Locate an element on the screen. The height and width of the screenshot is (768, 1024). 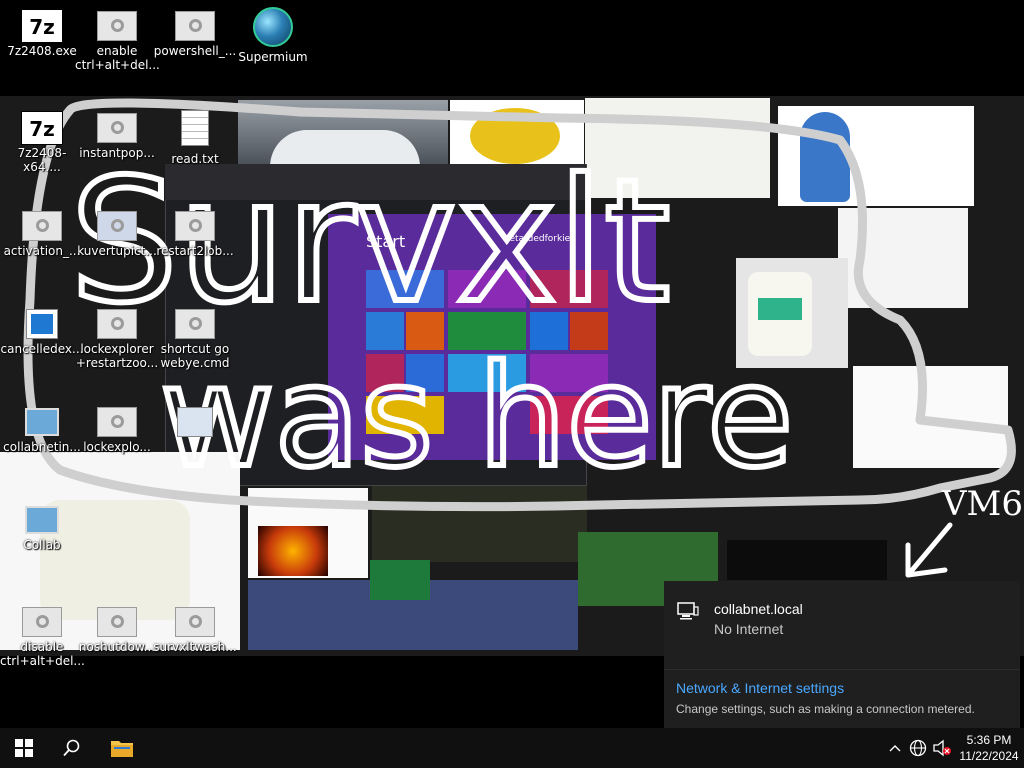
show-hidden-icons-button is located at coordinates (895, 748).